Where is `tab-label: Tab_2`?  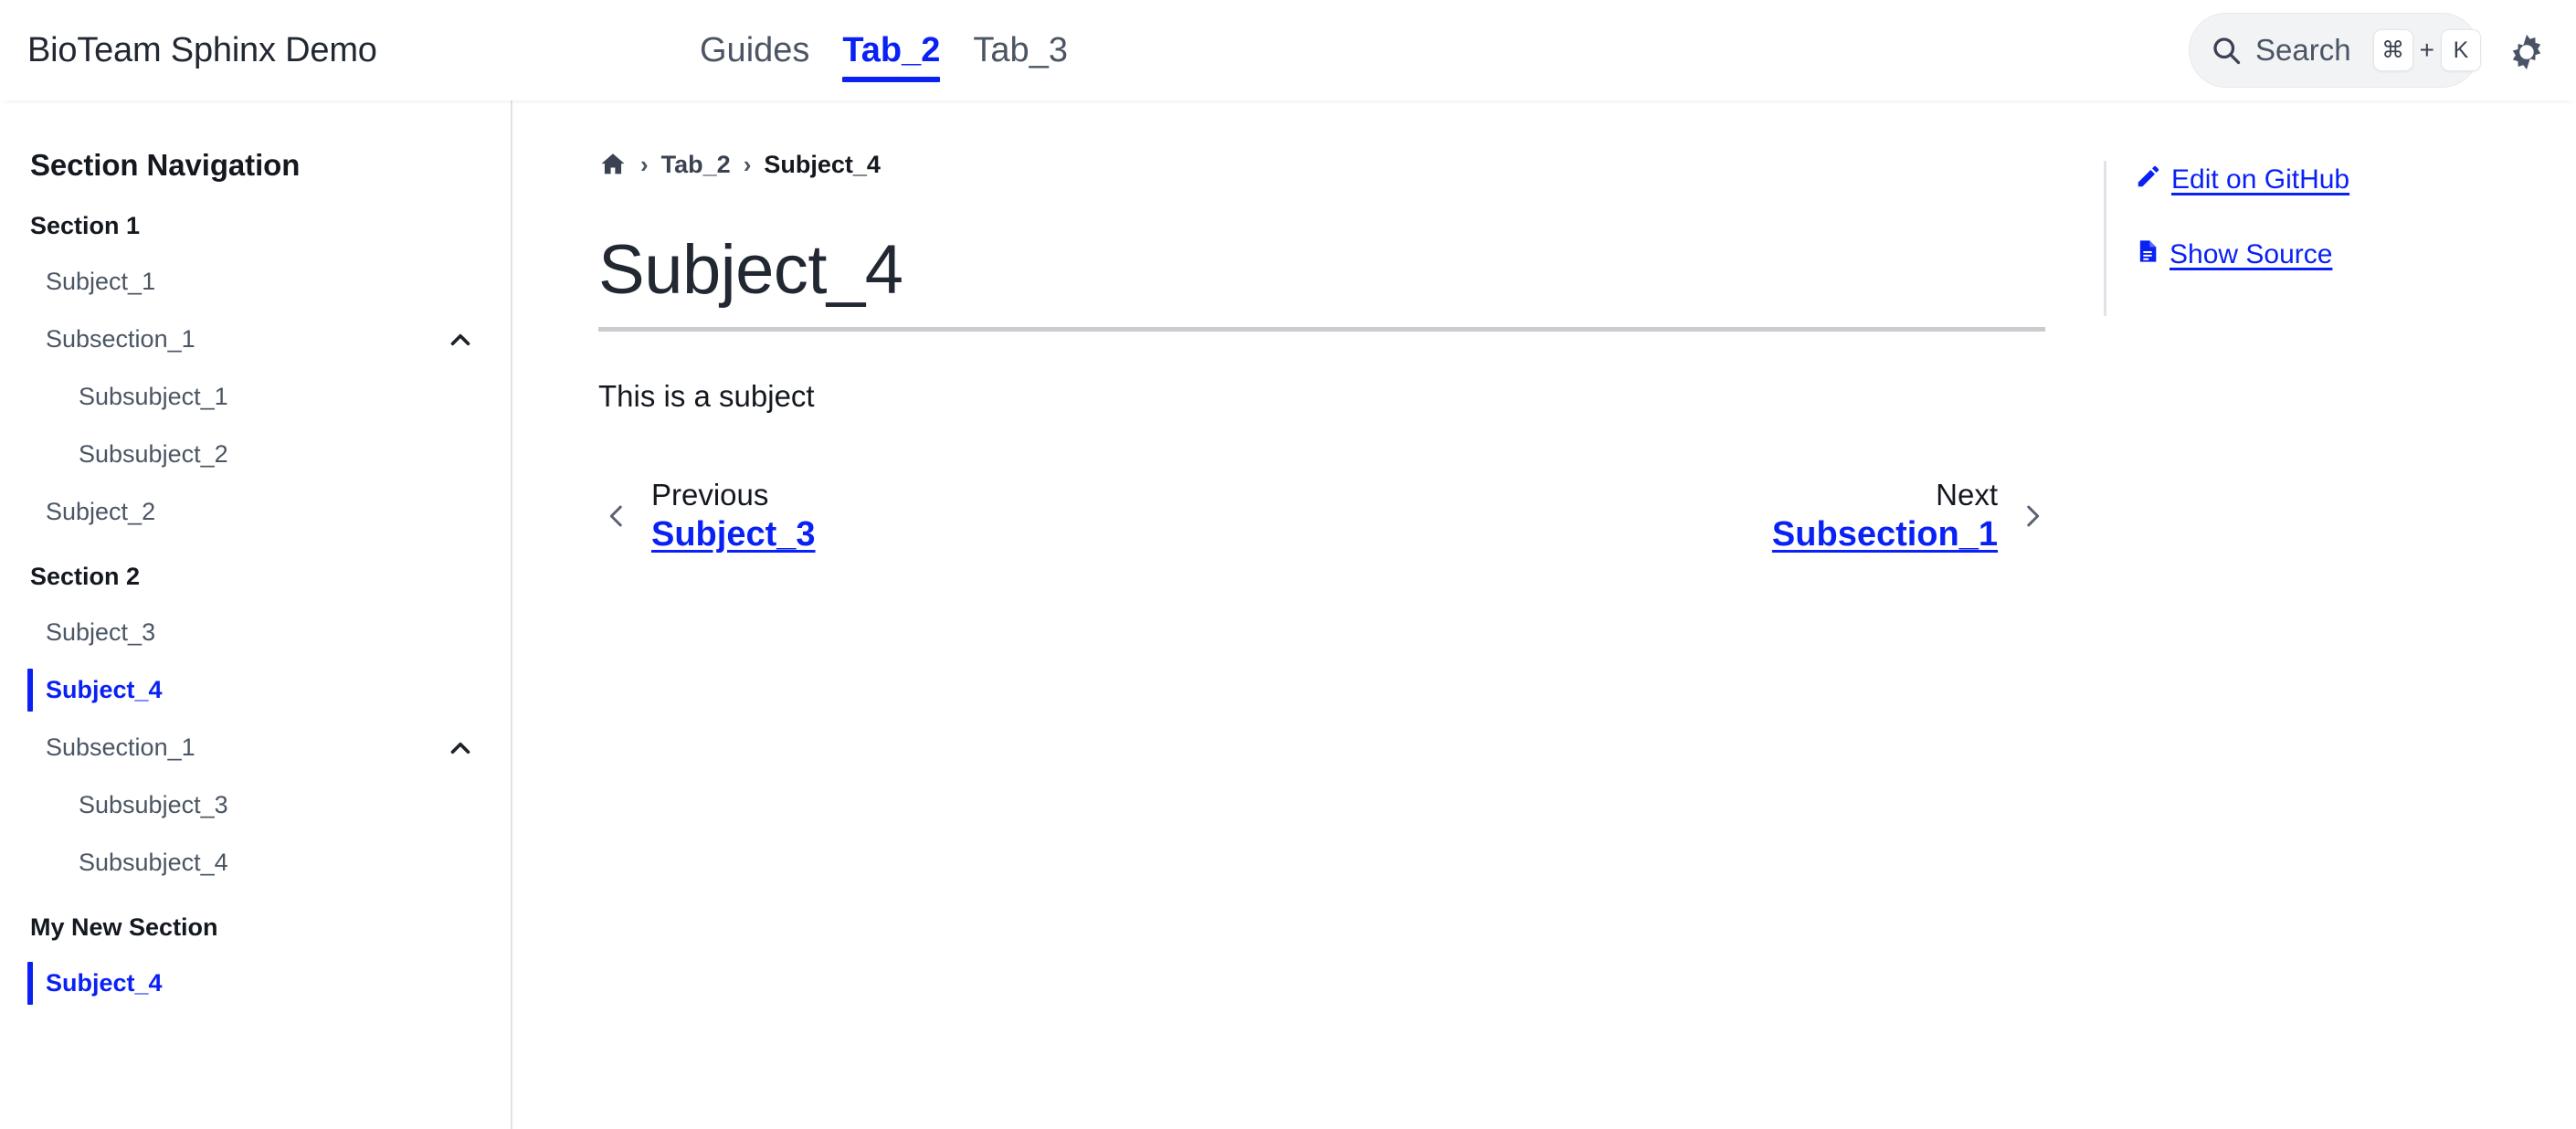 tab-label: Tab_2 is located at coordinates (891, 49).